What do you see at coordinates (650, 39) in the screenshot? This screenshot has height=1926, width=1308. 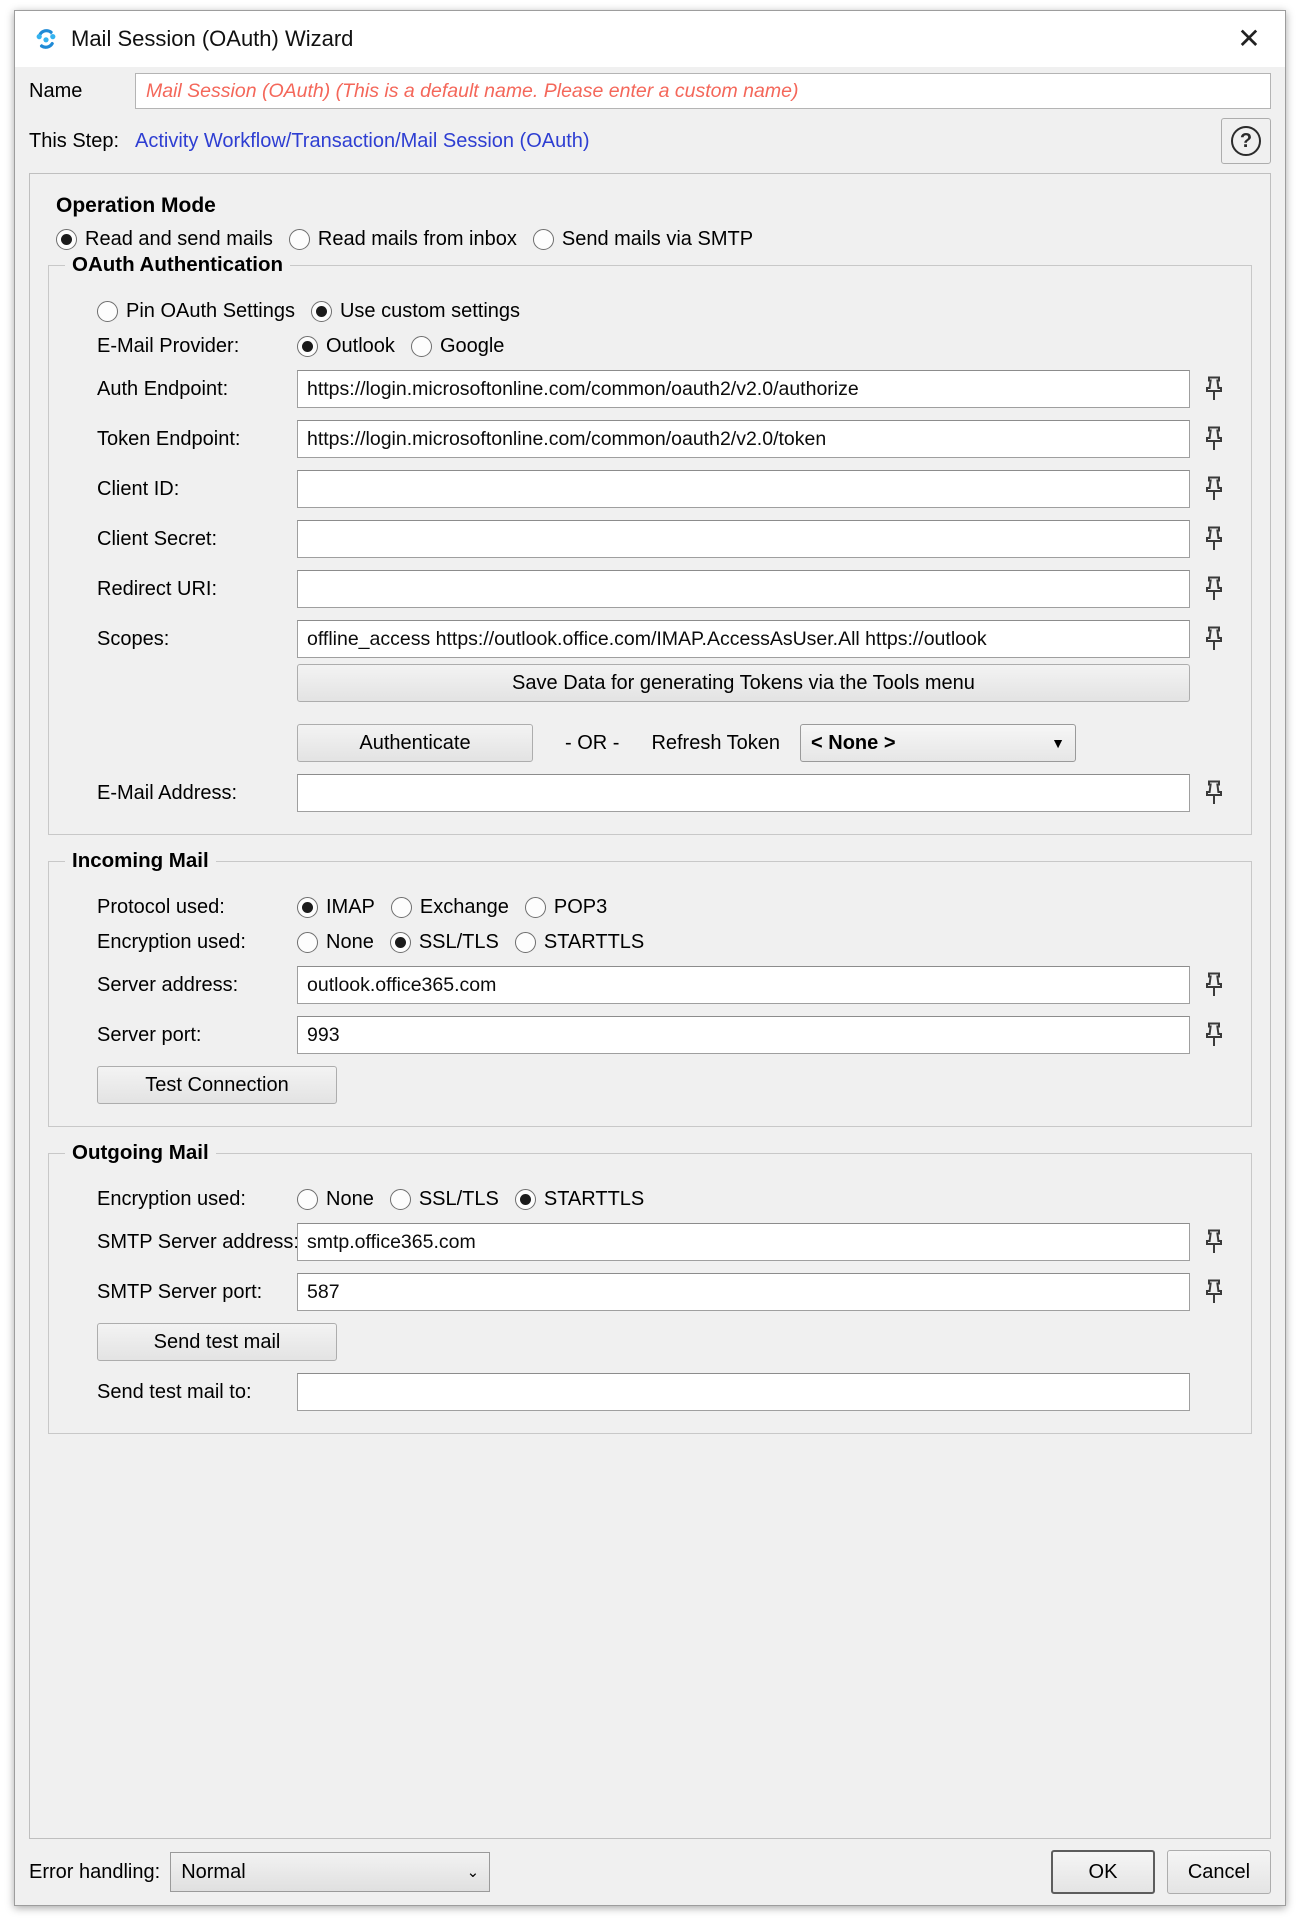 I see `title-bar: Mail Session (OAuth) Wizard ✕` at bounding box center [650, 39].